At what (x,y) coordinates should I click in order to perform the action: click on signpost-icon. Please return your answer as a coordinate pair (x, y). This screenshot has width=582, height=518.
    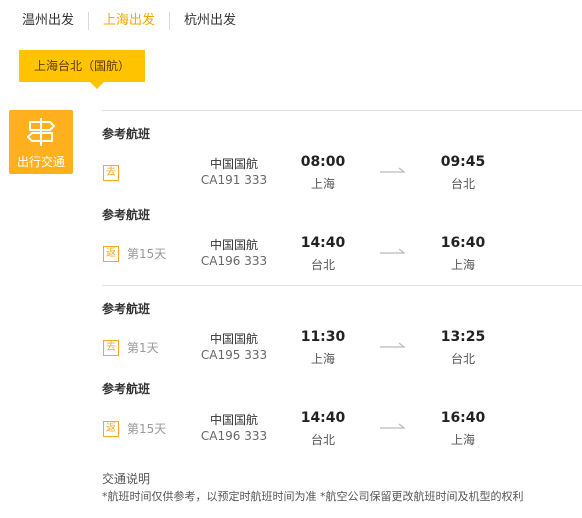
    Looking at the image, I should click on (41, 132).